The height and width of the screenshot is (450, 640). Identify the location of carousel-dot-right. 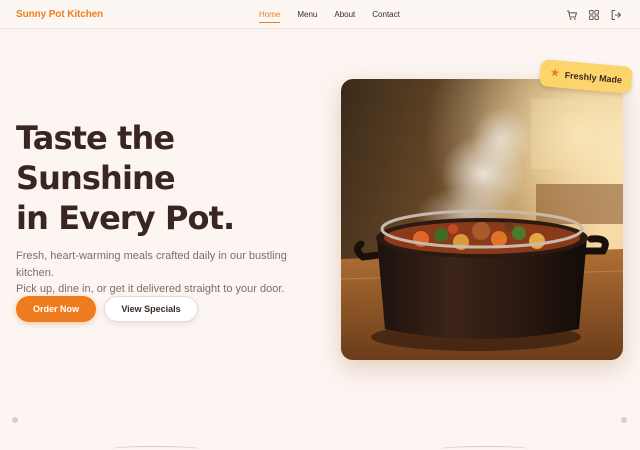
(624, 420).